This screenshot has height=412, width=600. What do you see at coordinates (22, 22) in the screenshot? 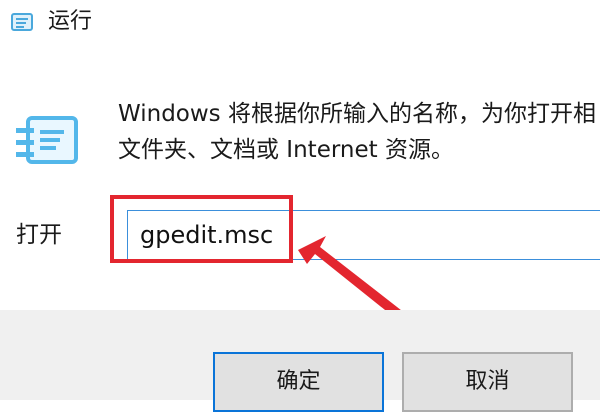
I see `run-dialog-icon` at bounding box center [22, 22].